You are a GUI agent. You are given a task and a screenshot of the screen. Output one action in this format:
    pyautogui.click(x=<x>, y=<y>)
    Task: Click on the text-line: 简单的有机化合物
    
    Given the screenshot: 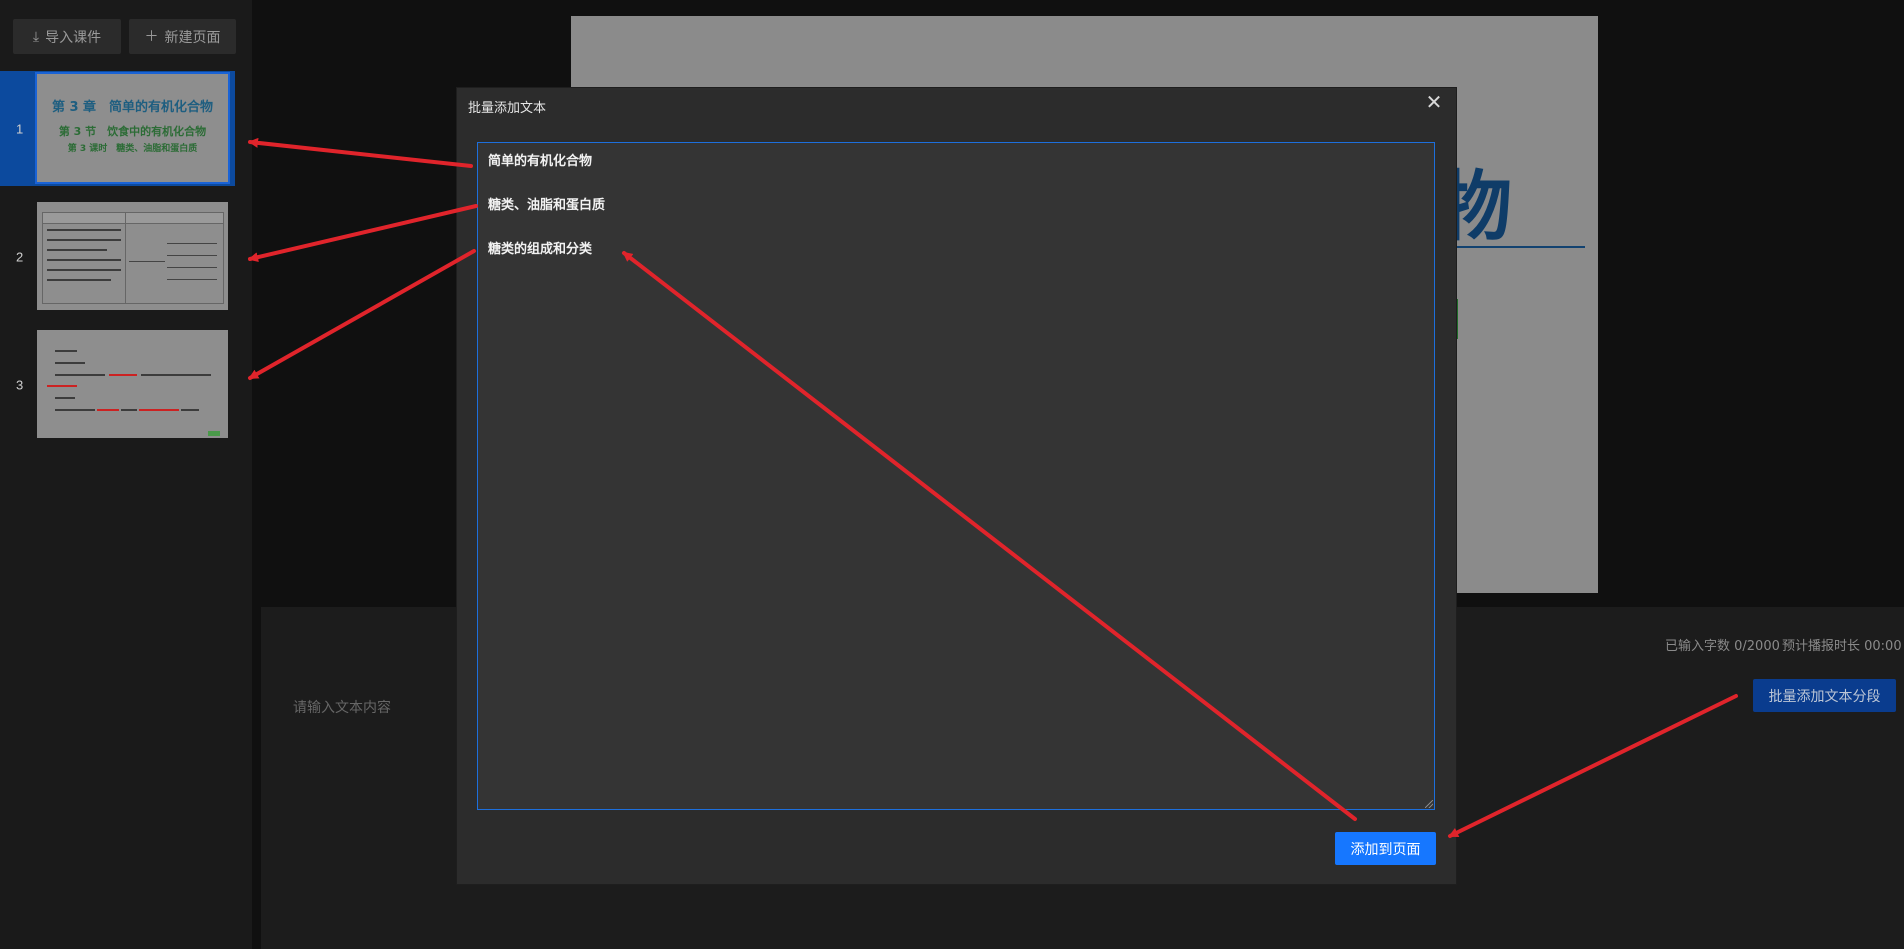 What is the action you would take?
    pyautogui.click(x=540, y=161)
    